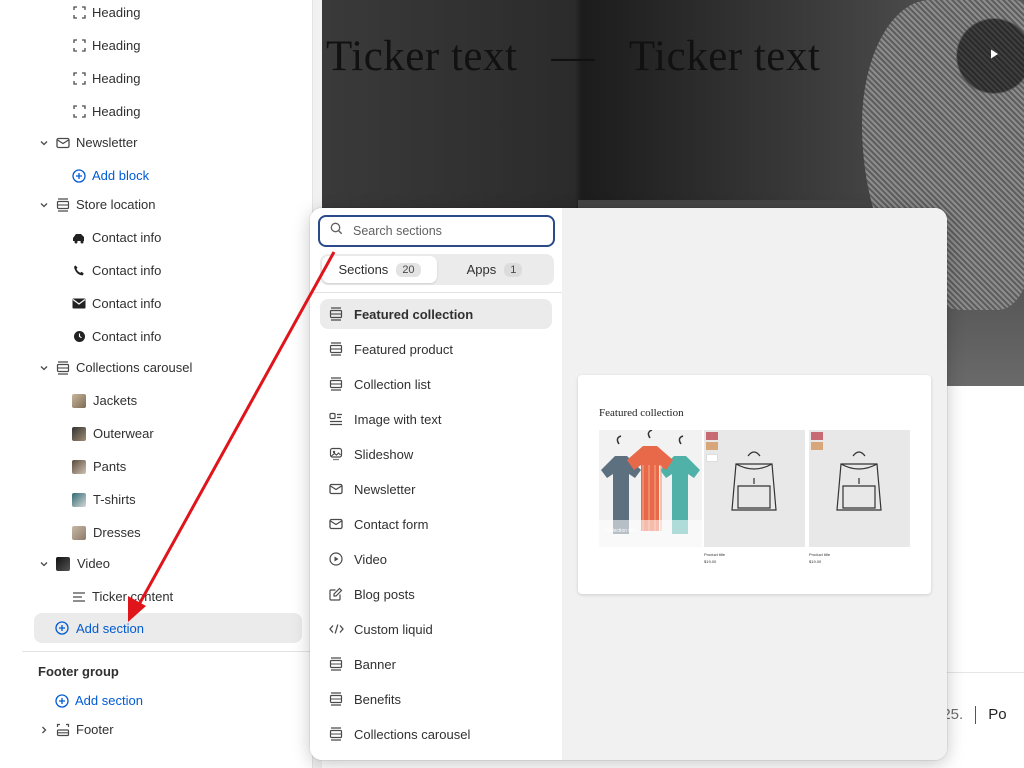  Describe the element at coordinates (110, 466) in the screenshot. I see `sidebar-item-label: Pants` at that location.